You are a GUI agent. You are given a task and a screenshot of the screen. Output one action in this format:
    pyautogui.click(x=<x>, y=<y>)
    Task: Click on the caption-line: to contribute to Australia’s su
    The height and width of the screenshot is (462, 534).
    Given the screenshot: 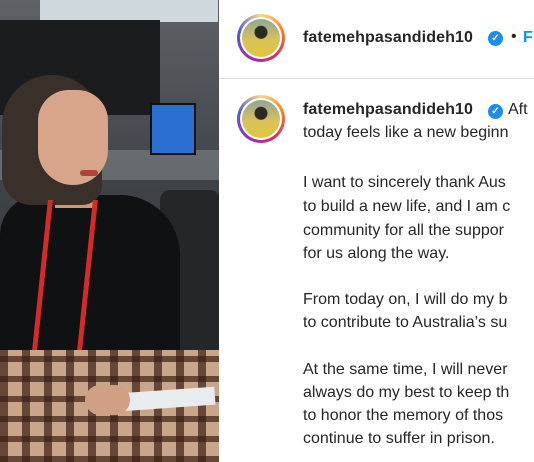 What is the action you would take?
    pyautogui.click(x=405, y=322)
    